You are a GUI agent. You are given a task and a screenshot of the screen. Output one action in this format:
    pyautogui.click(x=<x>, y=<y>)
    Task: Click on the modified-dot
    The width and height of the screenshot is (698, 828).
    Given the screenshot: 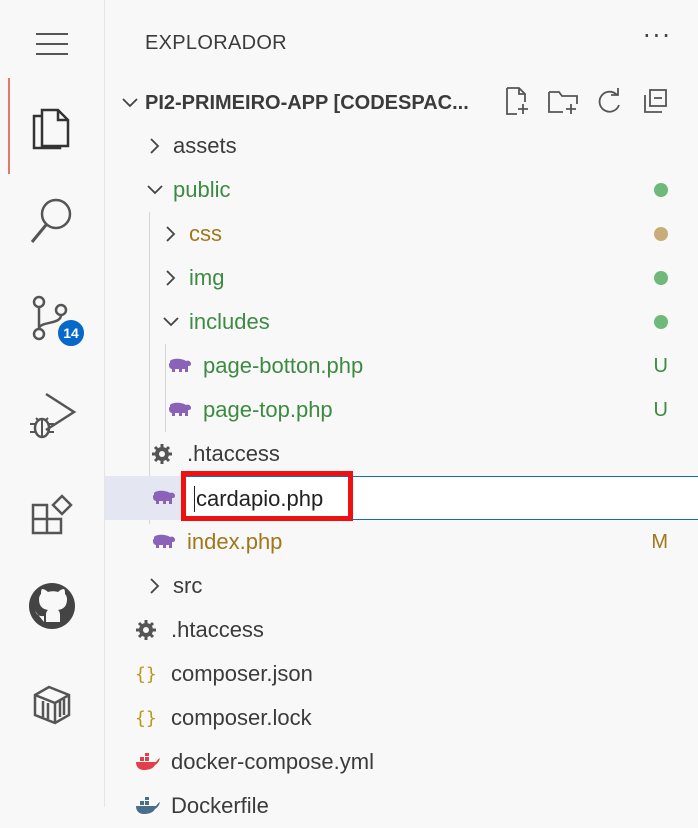 What is the action you would take?
    pyautogui.click(x=661, y=234)
    